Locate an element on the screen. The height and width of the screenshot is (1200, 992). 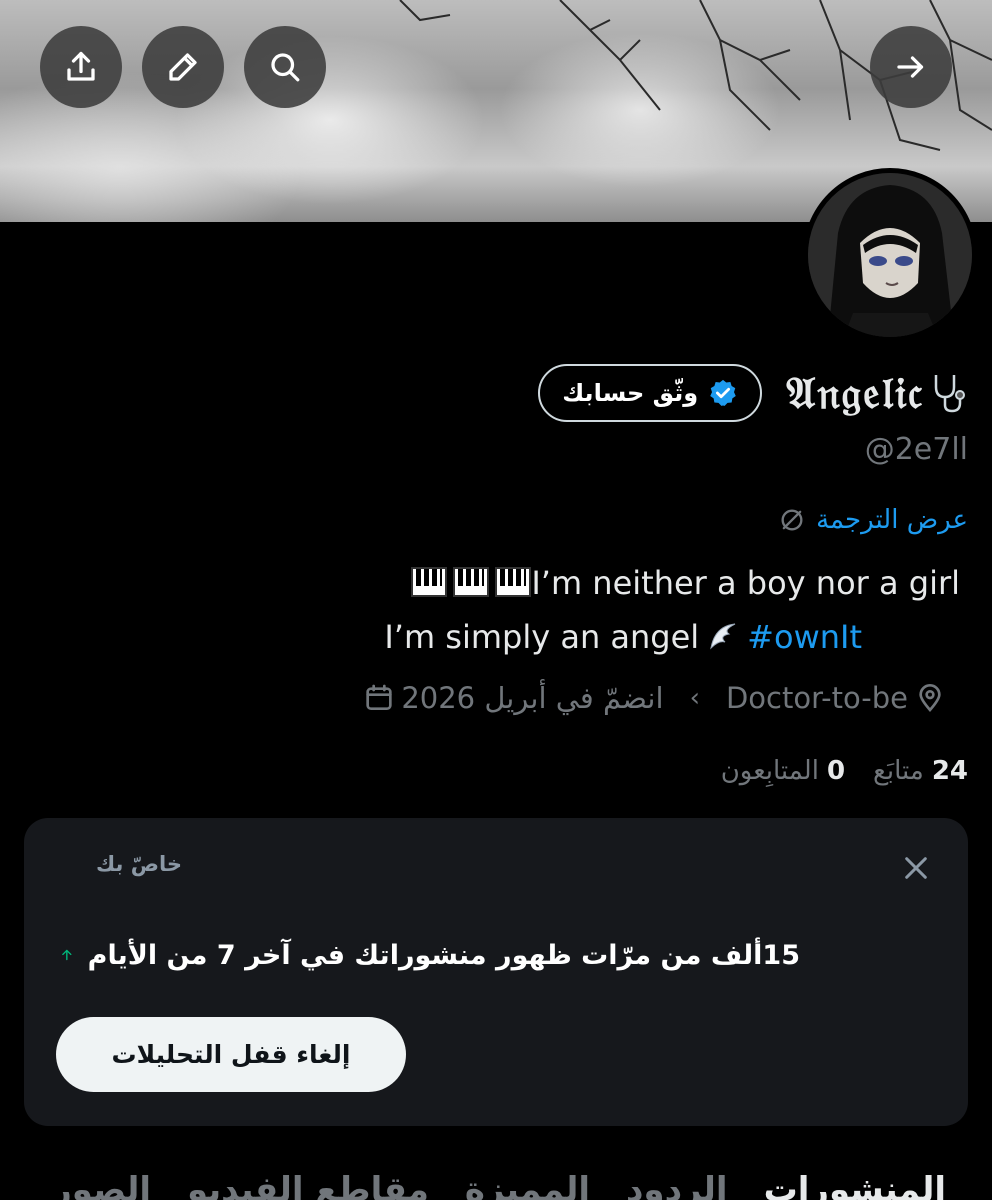
bio-line-1-text: I’m neither a boy nor a girl is located at coordinates (745, 583).